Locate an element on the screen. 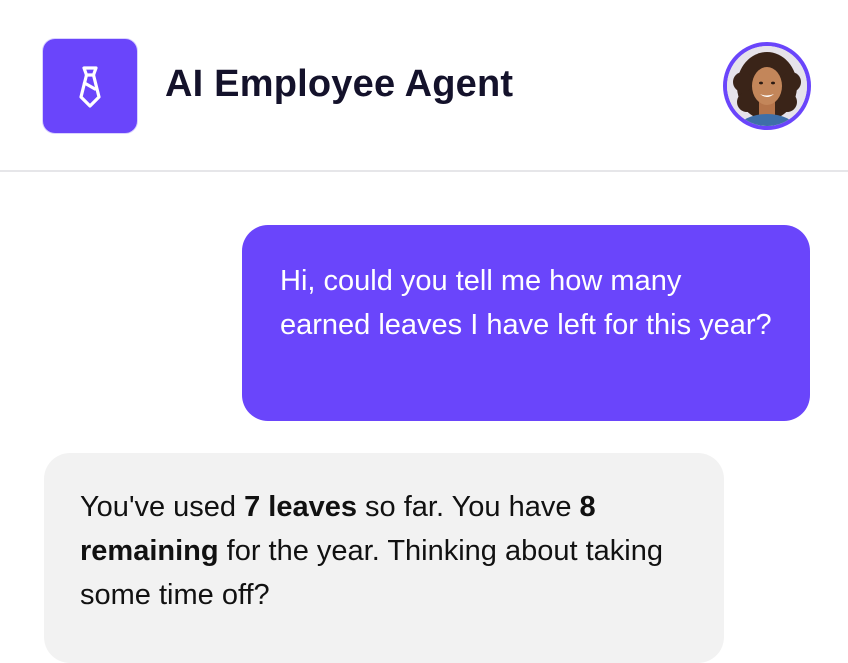 Image resolution: width=848 pixels, height=663 pixels. avatar is located at coordinates (767, 86).